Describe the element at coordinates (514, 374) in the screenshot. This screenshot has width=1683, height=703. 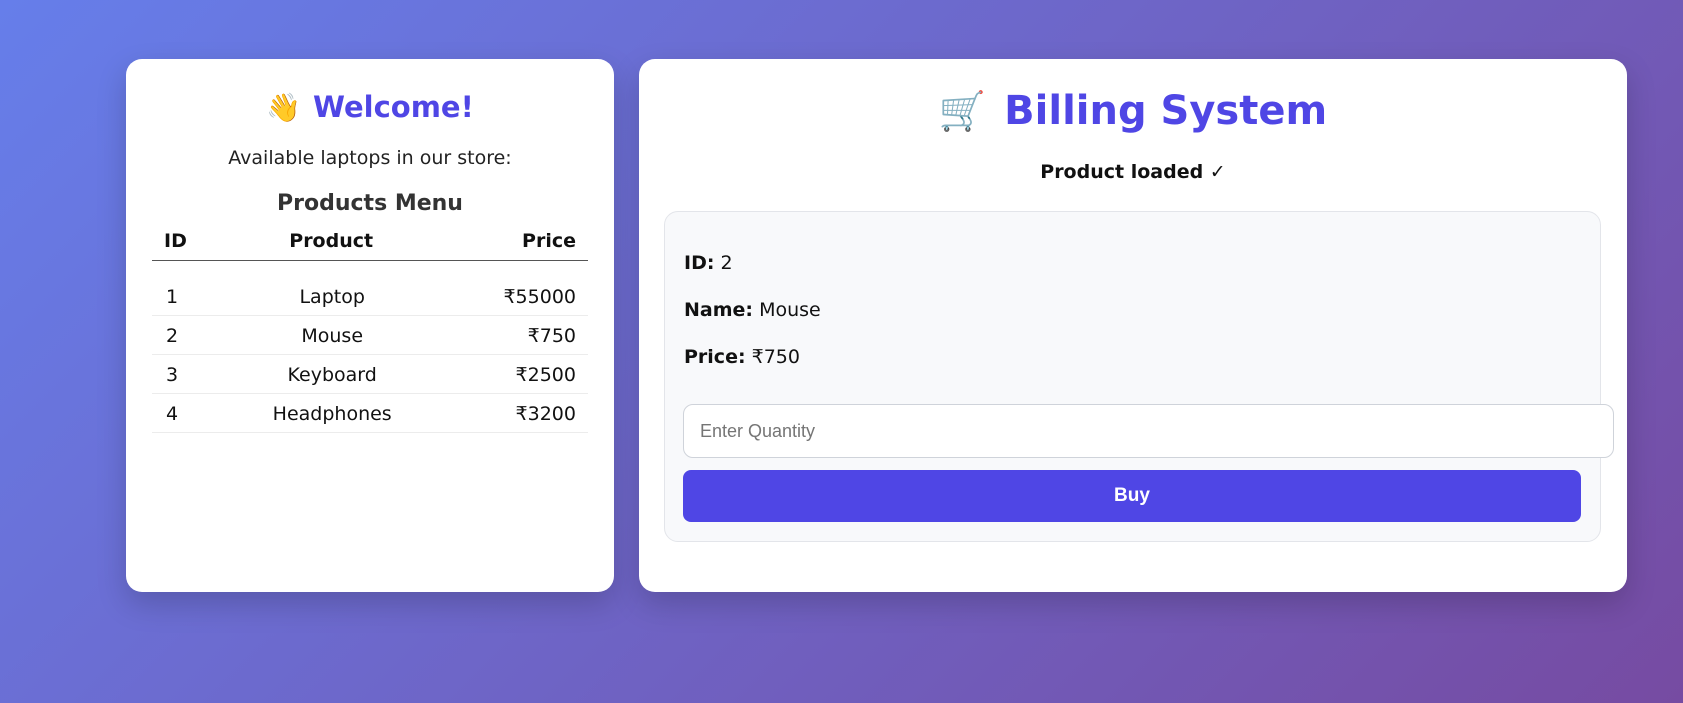
I see `product-price: ₹2500` at that location.